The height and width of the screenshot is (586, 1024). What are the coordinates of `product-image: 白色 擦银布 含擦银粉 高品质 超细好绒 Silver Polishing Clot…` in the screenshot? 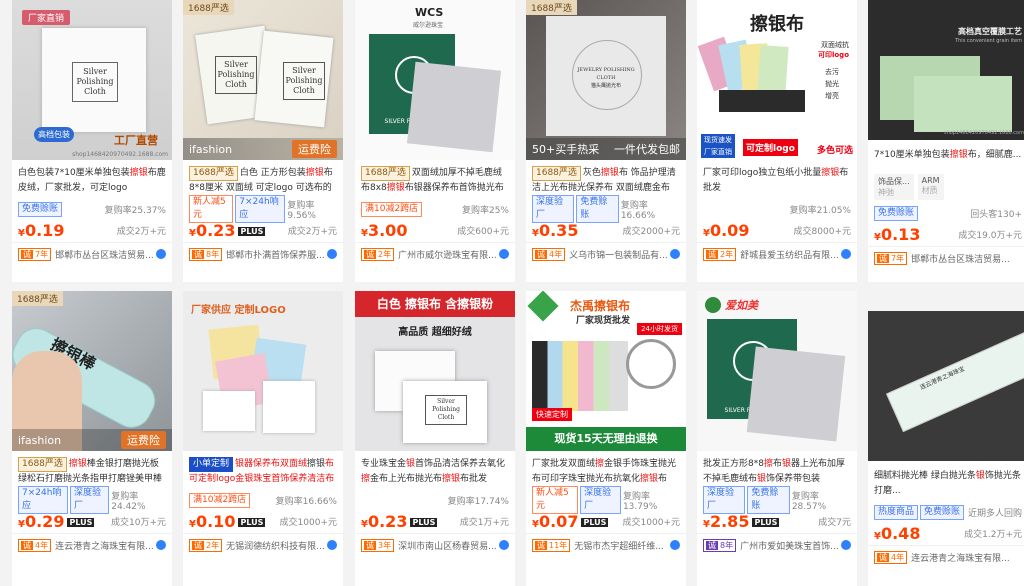 It's located at (435, 371).